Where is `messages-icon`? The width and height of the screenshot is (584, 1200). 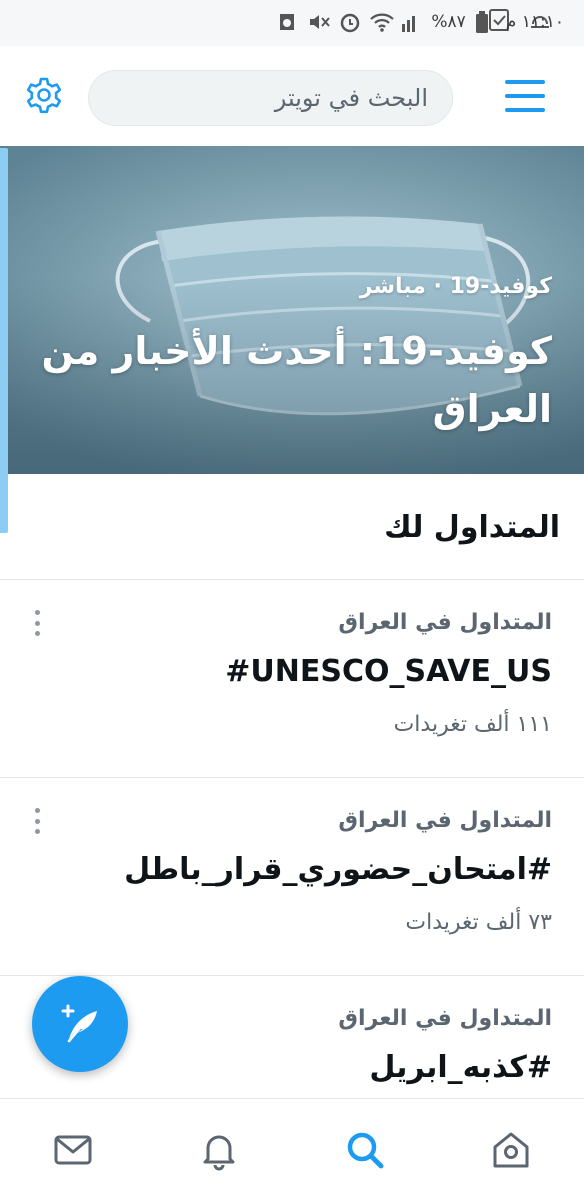 messages-icon is located at coordinates (73, 1150).